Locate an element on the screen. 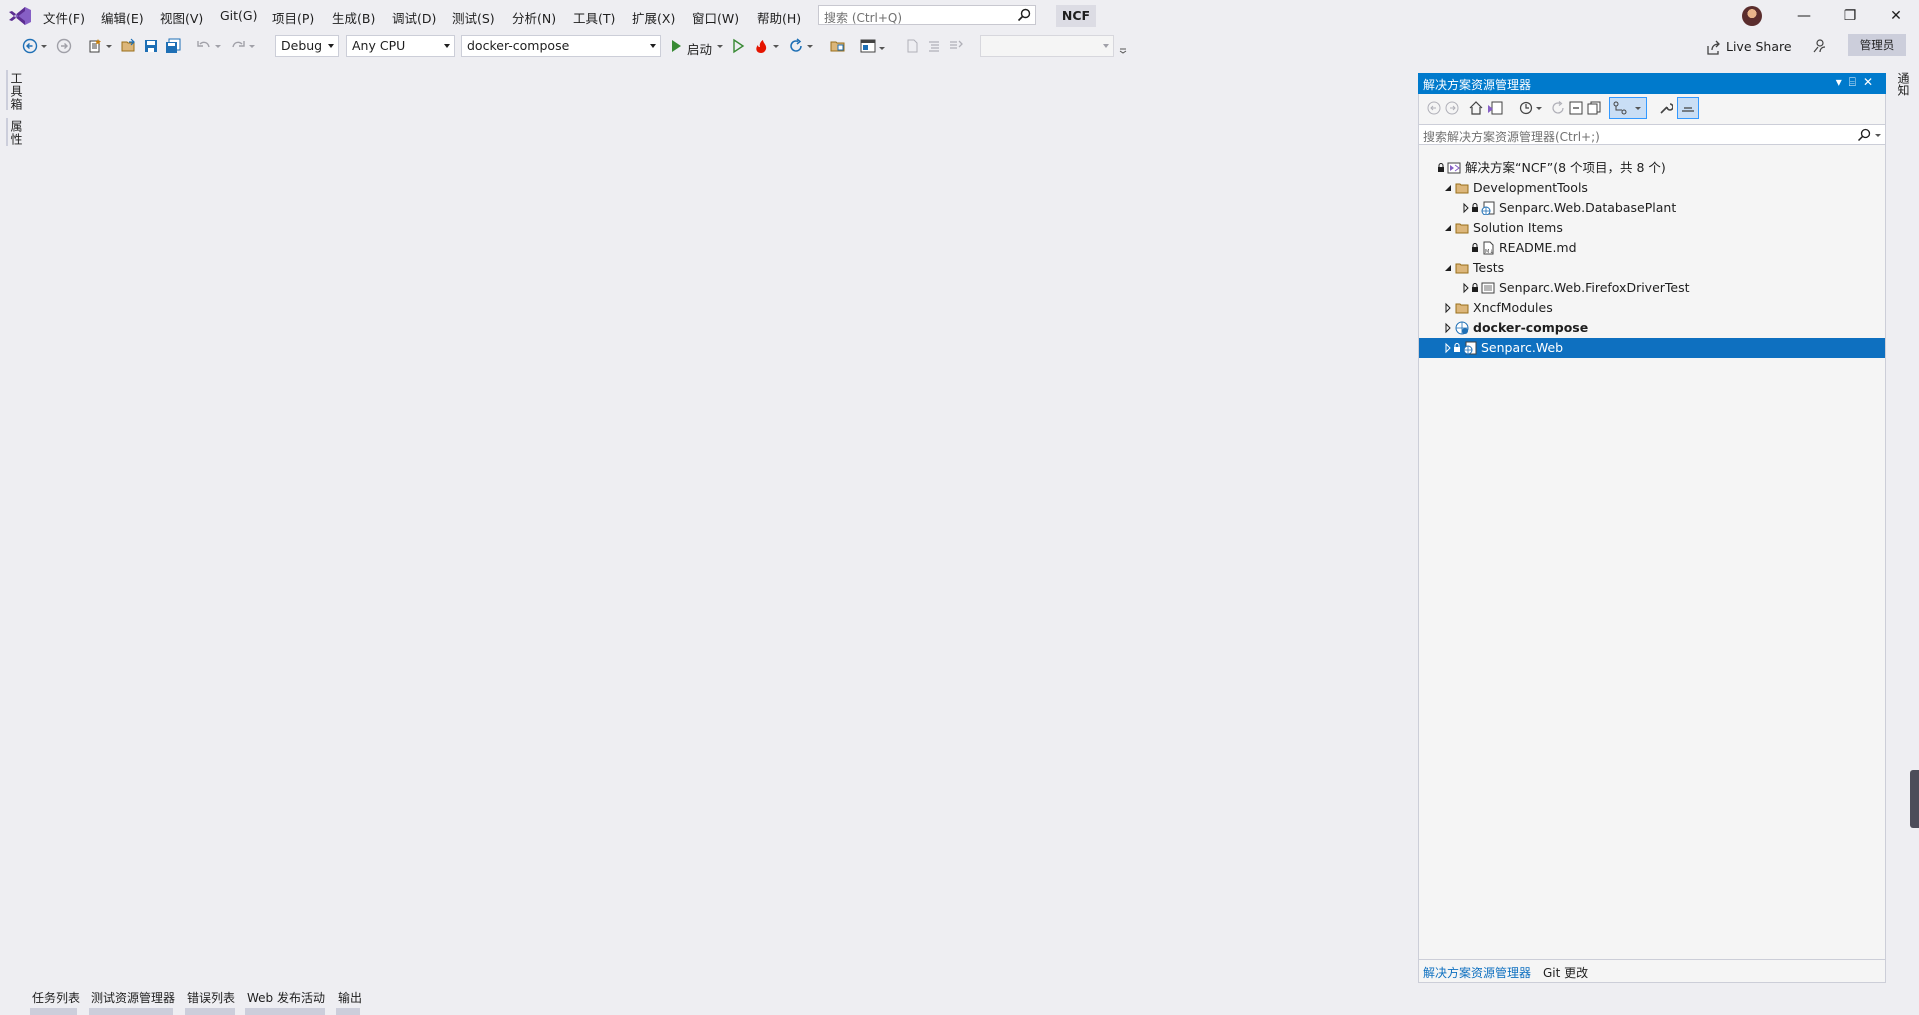 The width and height of the screenshot is (1919, 1015). tab-solution-explorer: 解决方案资源管理器 is located at coordinates (1477, 972).